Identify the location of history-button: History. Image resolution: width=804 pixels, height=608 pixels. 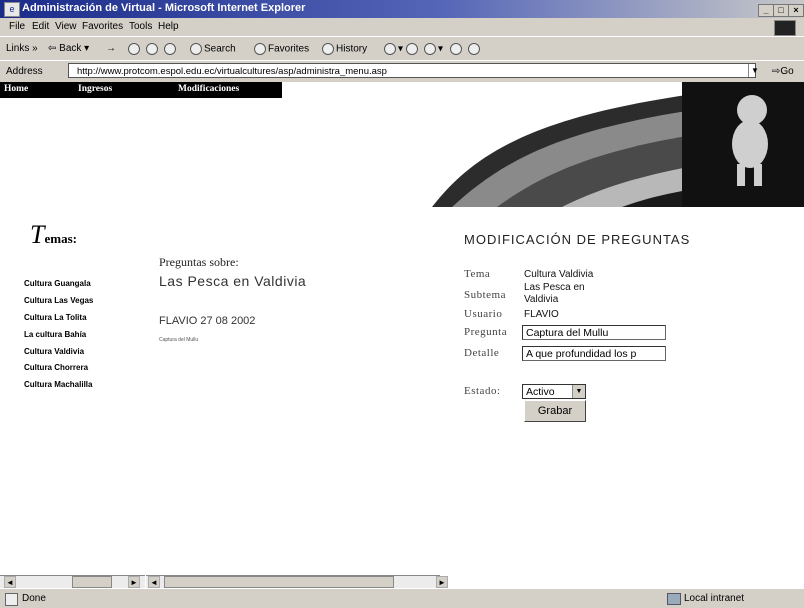
(344, 49).